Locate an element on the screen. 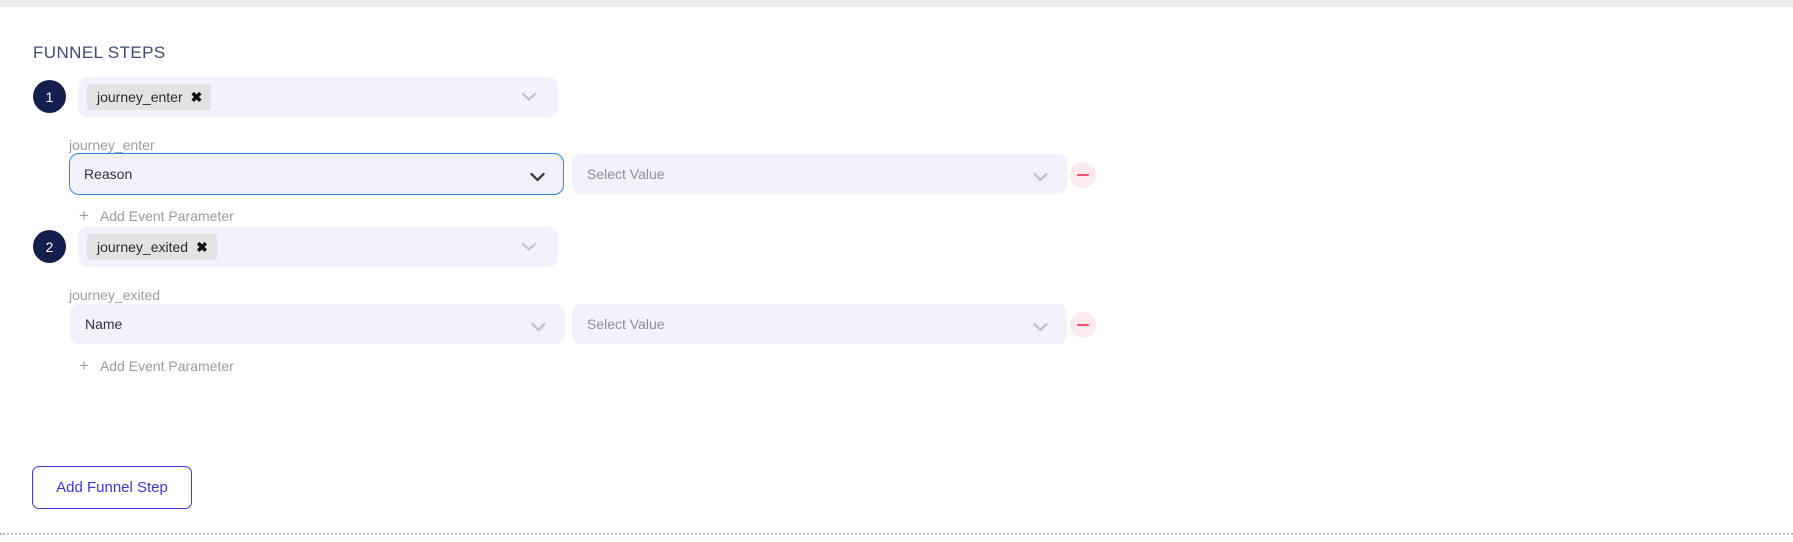 The width and height of the screenshot is (1793, 542). event-multiselect-2: journey_exited ✖ is located at coordinates (318, 247).